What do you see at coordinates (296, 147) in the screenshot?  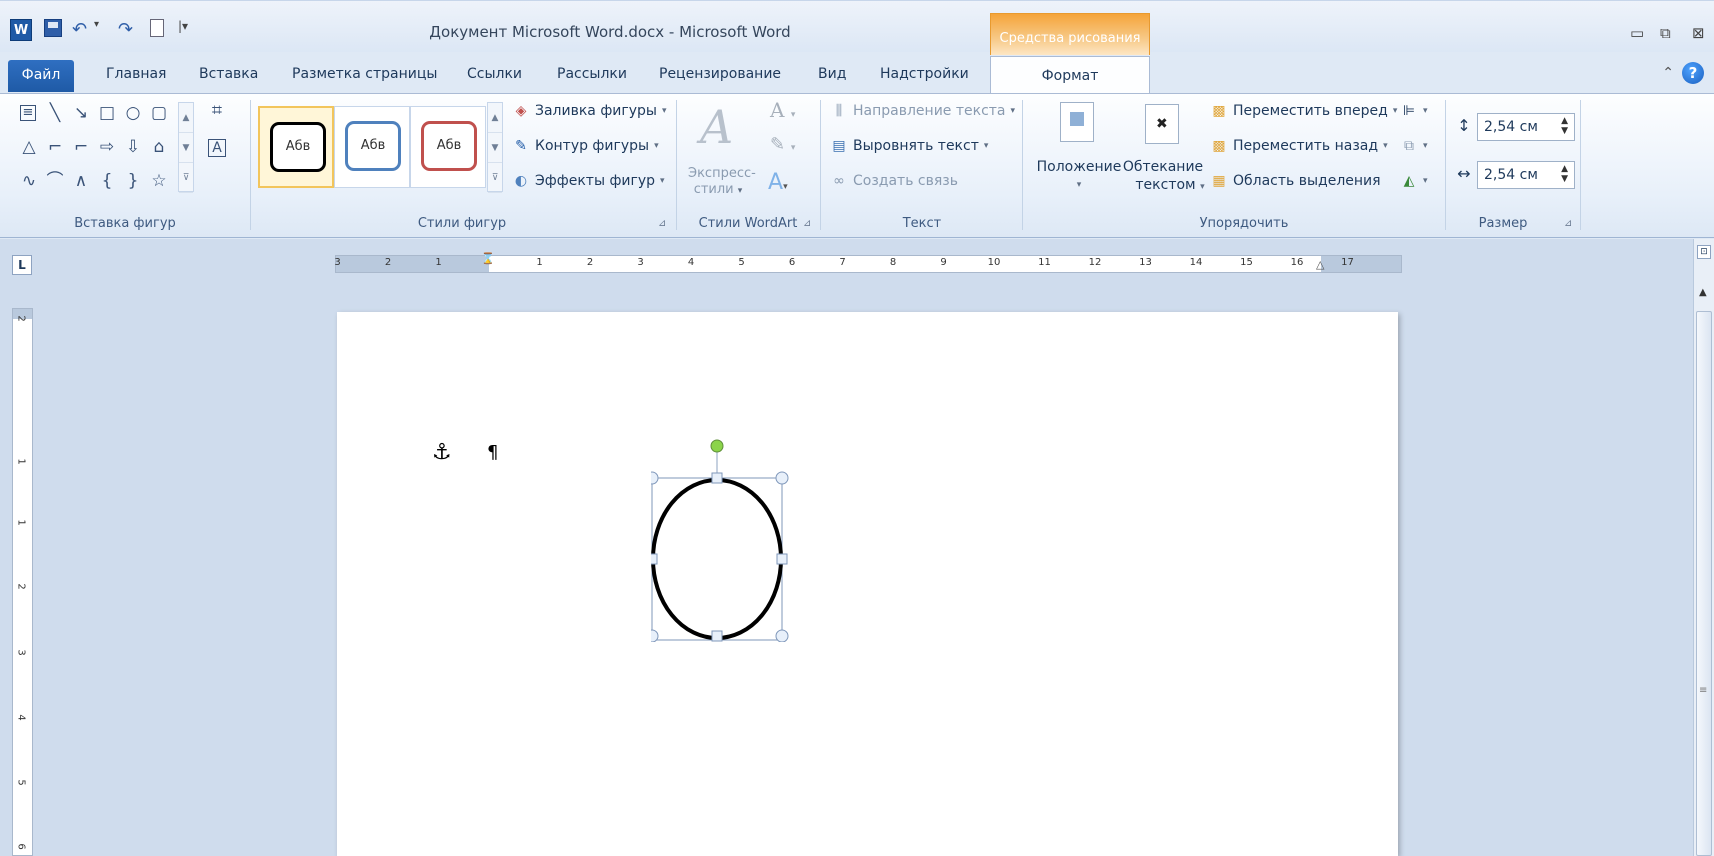 I see `shape-style-preset-1: Абв` at bounding box center [296, 147].